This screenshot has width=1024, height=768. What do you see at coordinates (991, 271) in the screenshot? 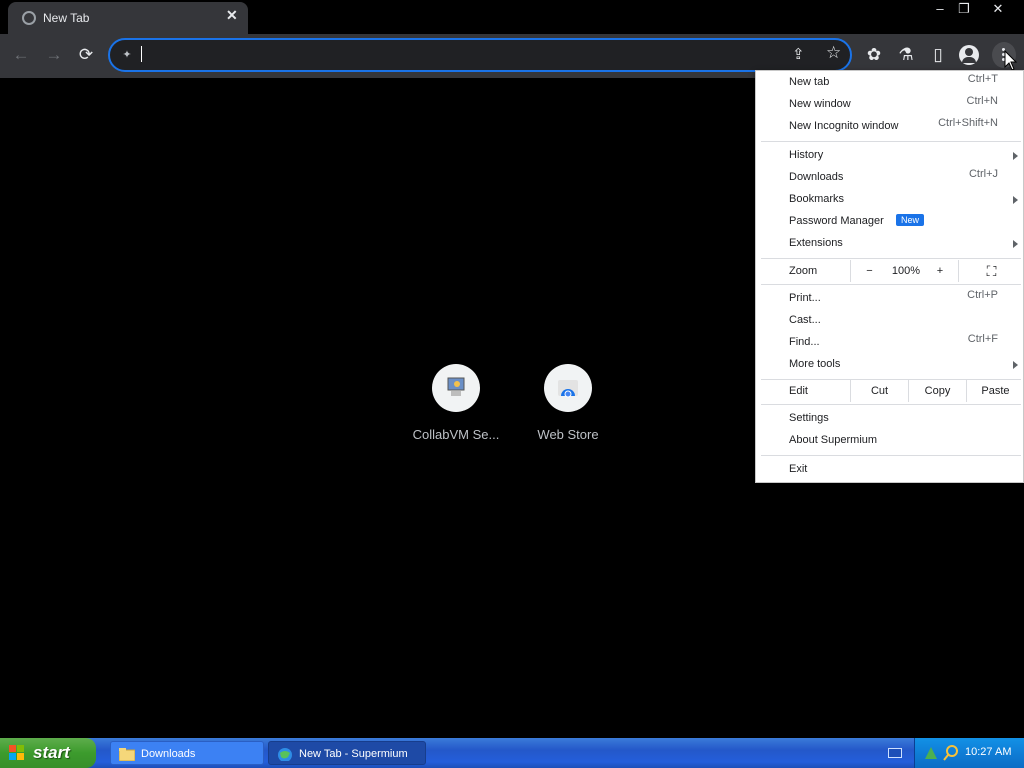
I see `fullscreen-icon: ⛶` at bounding box center [991, 271].